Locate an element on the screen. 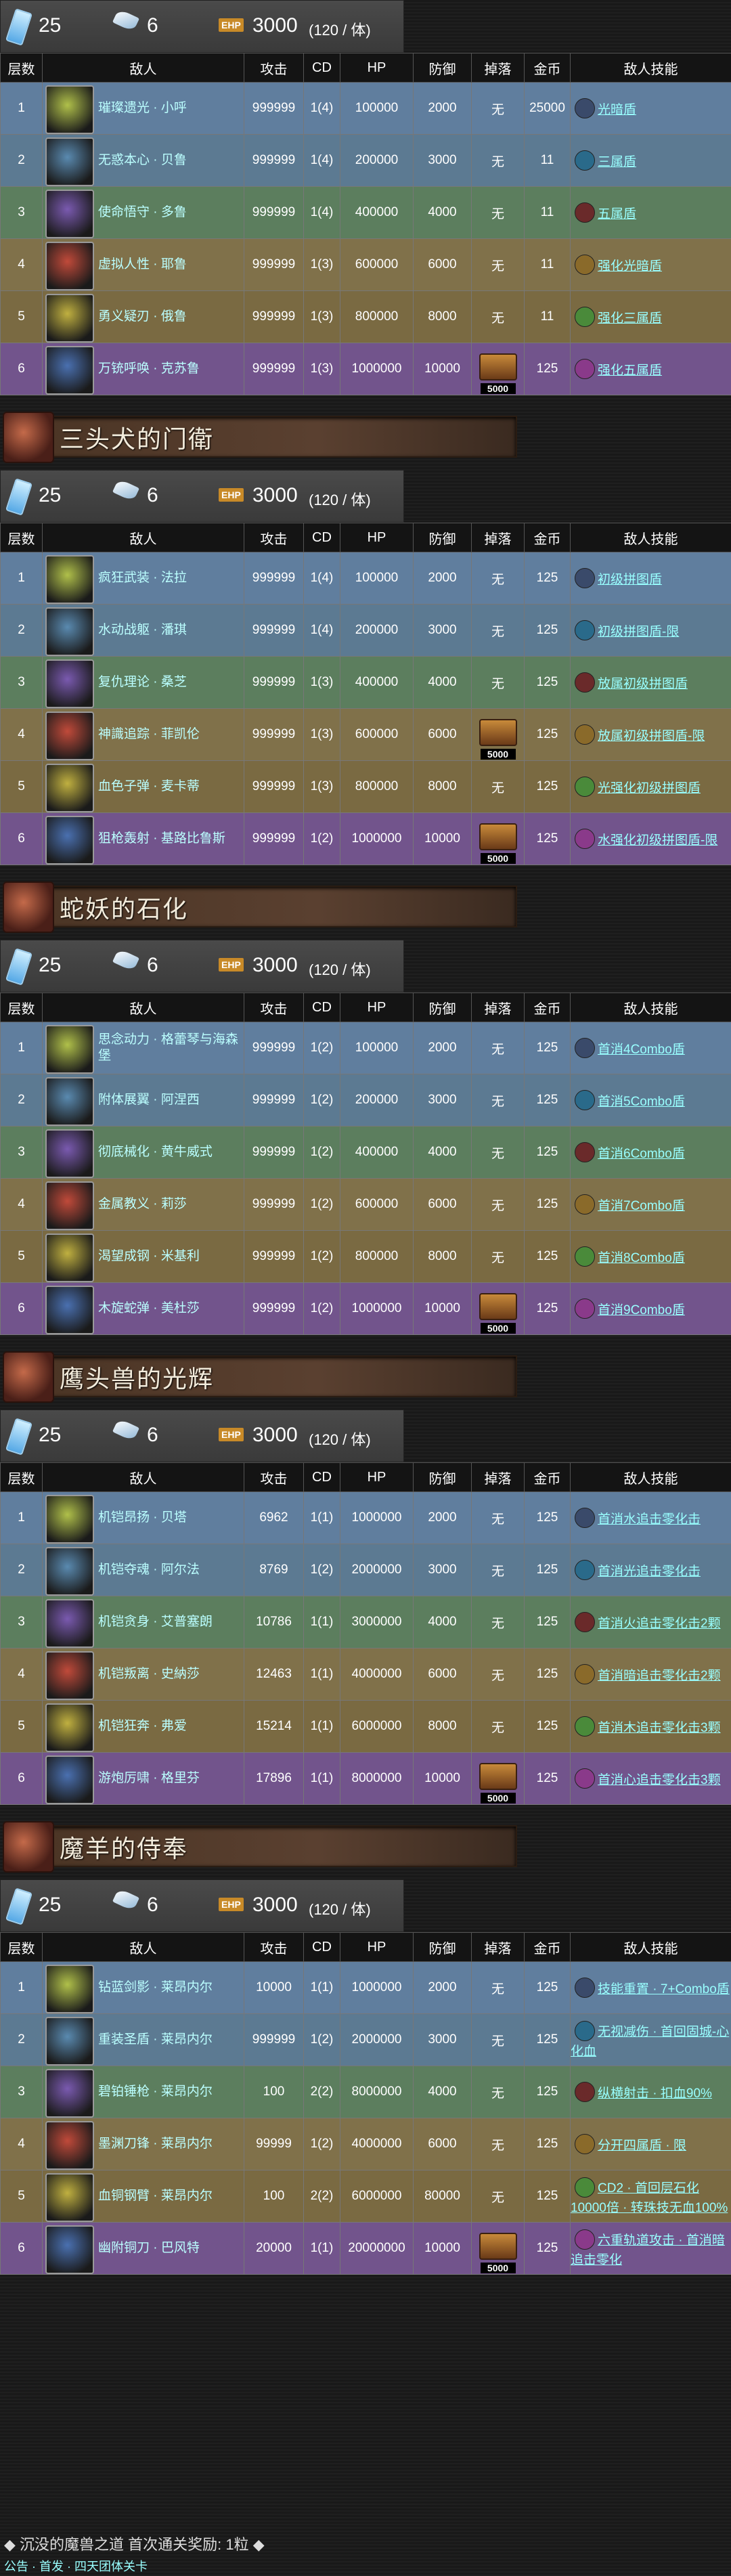 The image size is (731, 2576). enemy-name: 机铠叛离 · 史納莎 is located at coordinates (169, 1674).